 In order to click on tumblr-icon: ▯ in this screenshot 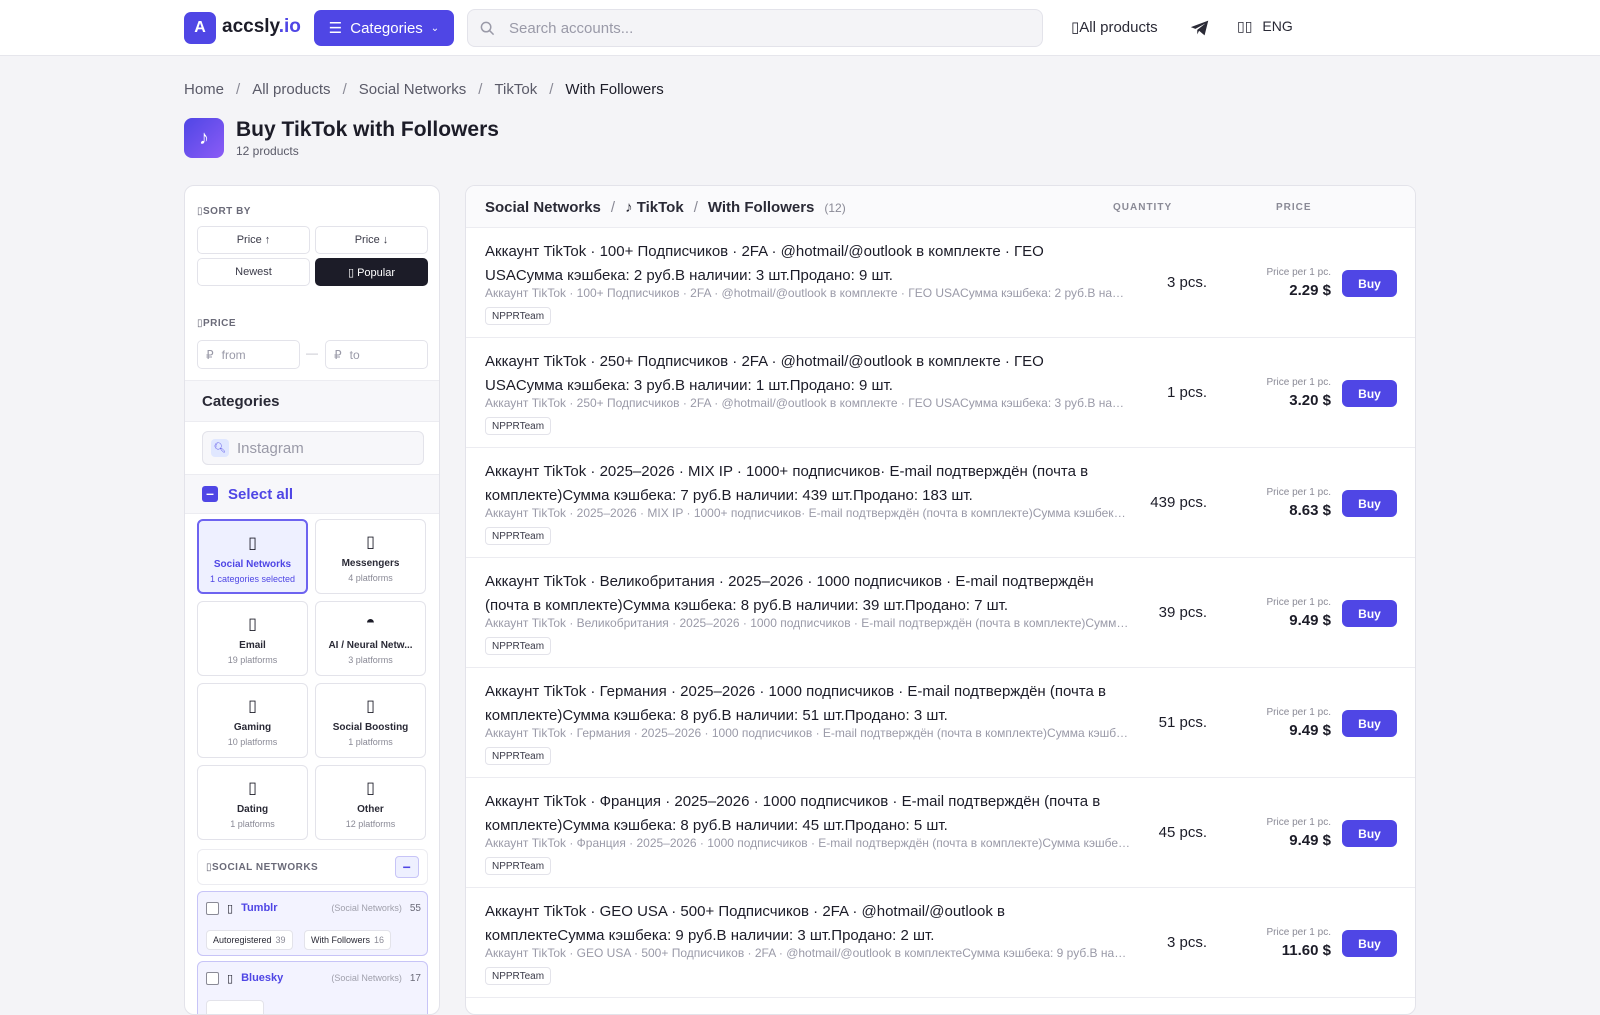, I will do `click(230, 908)`.